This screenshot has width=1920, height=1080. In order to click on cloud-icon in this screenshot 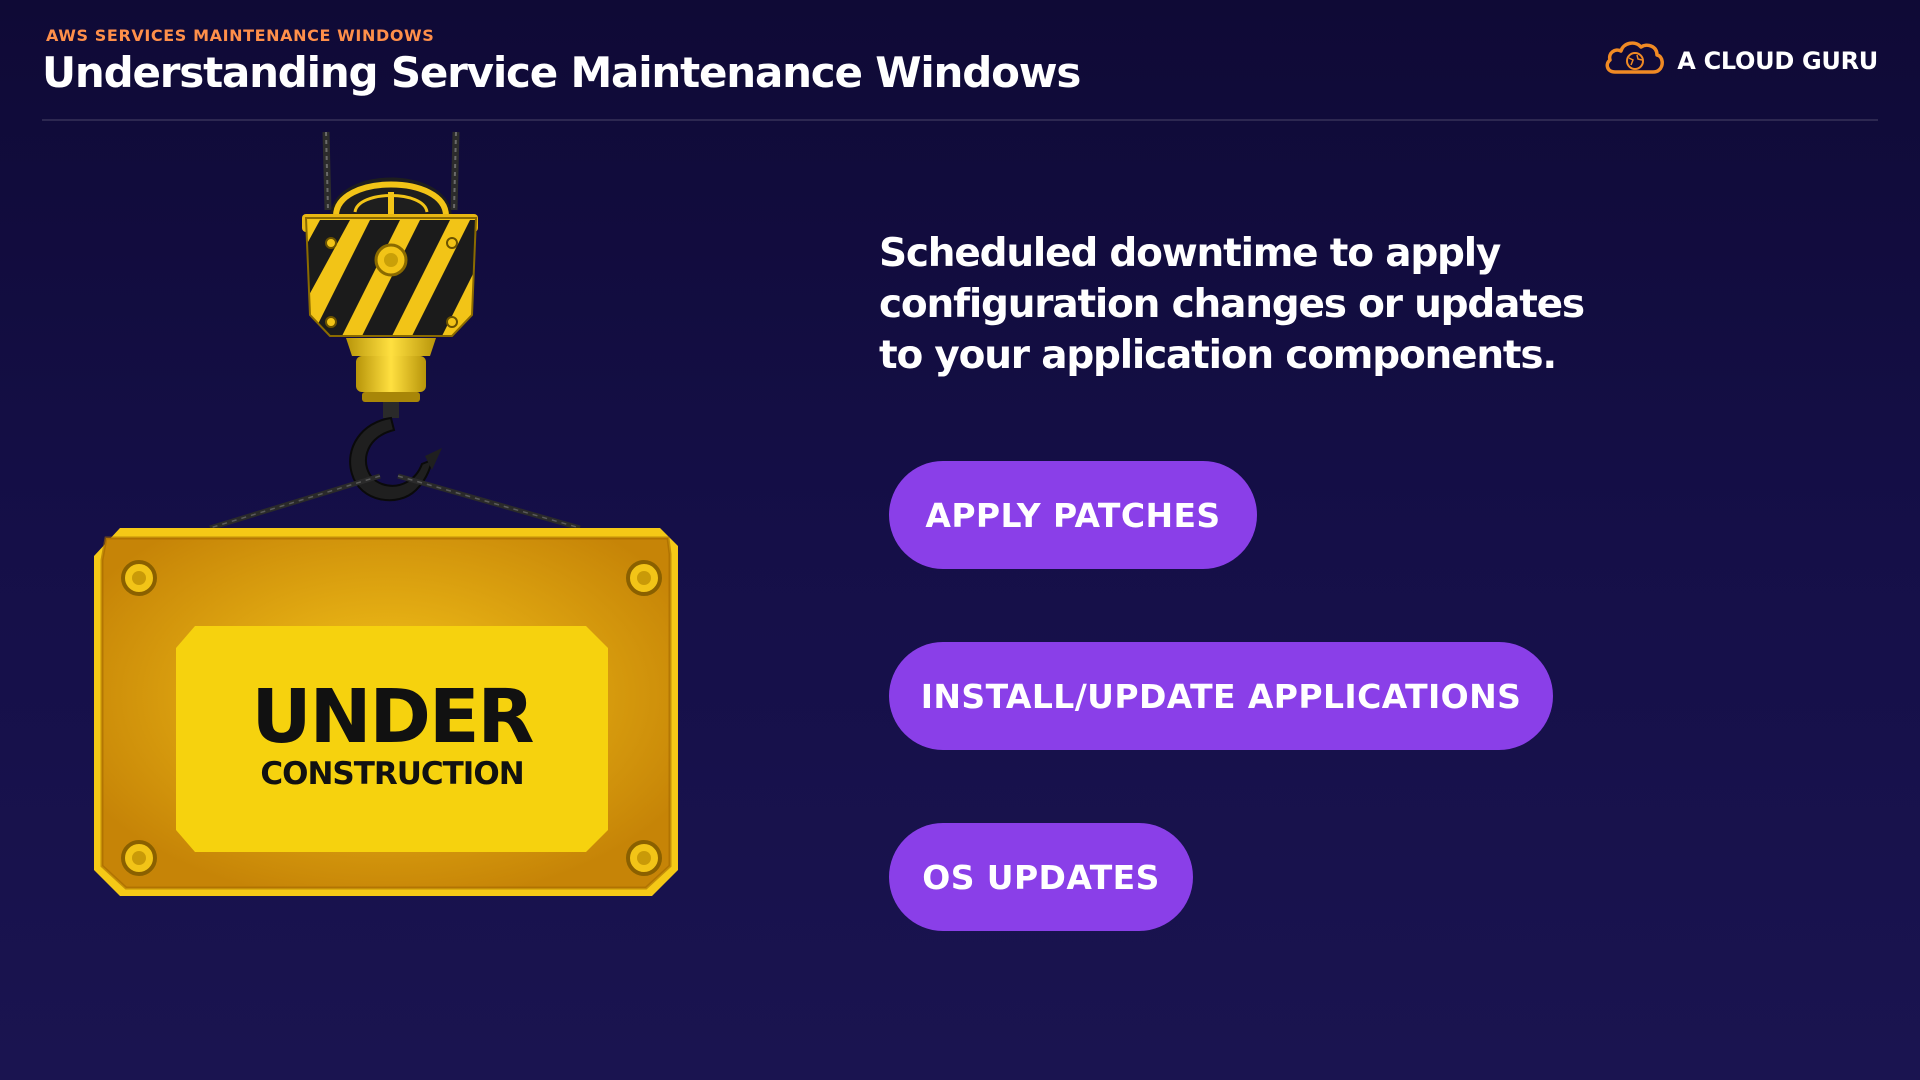, I will do `click(1634, 60)`.